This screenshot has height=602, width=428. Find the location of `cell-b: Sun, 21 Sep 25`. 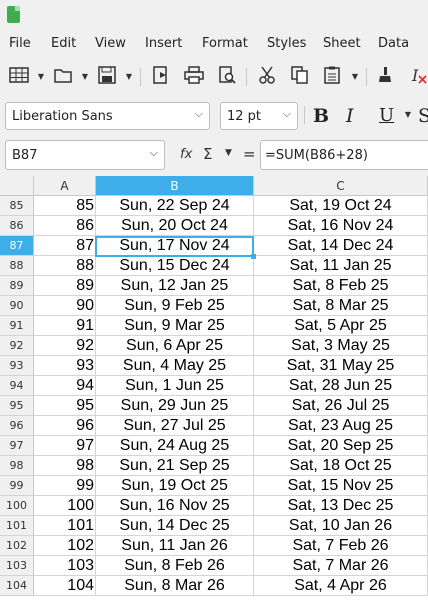

cell-b: Sun, 21 Sep 25 is located at coordinates (175, 466).